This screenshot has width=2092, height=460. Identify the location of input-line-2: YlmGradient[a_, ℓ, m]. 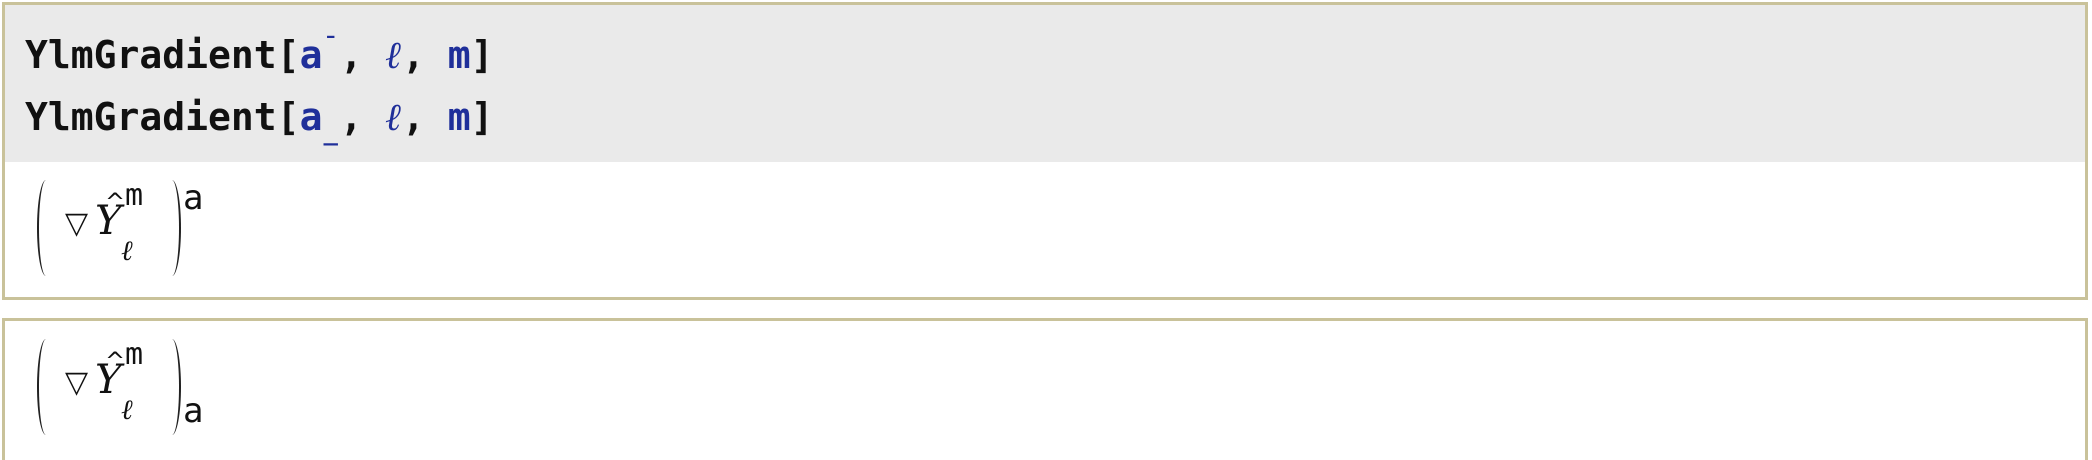
(259, 120).